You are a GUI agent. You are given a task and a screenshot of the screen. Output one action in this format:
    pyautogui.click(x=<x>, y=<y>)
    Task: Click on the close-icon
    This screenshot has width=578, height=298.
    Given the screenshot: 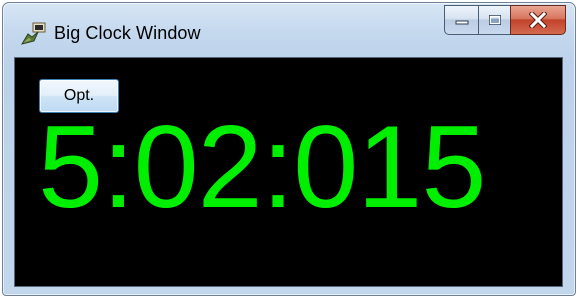 What is the action you would take?
    pyautogui.click(x=538, y=20)
    